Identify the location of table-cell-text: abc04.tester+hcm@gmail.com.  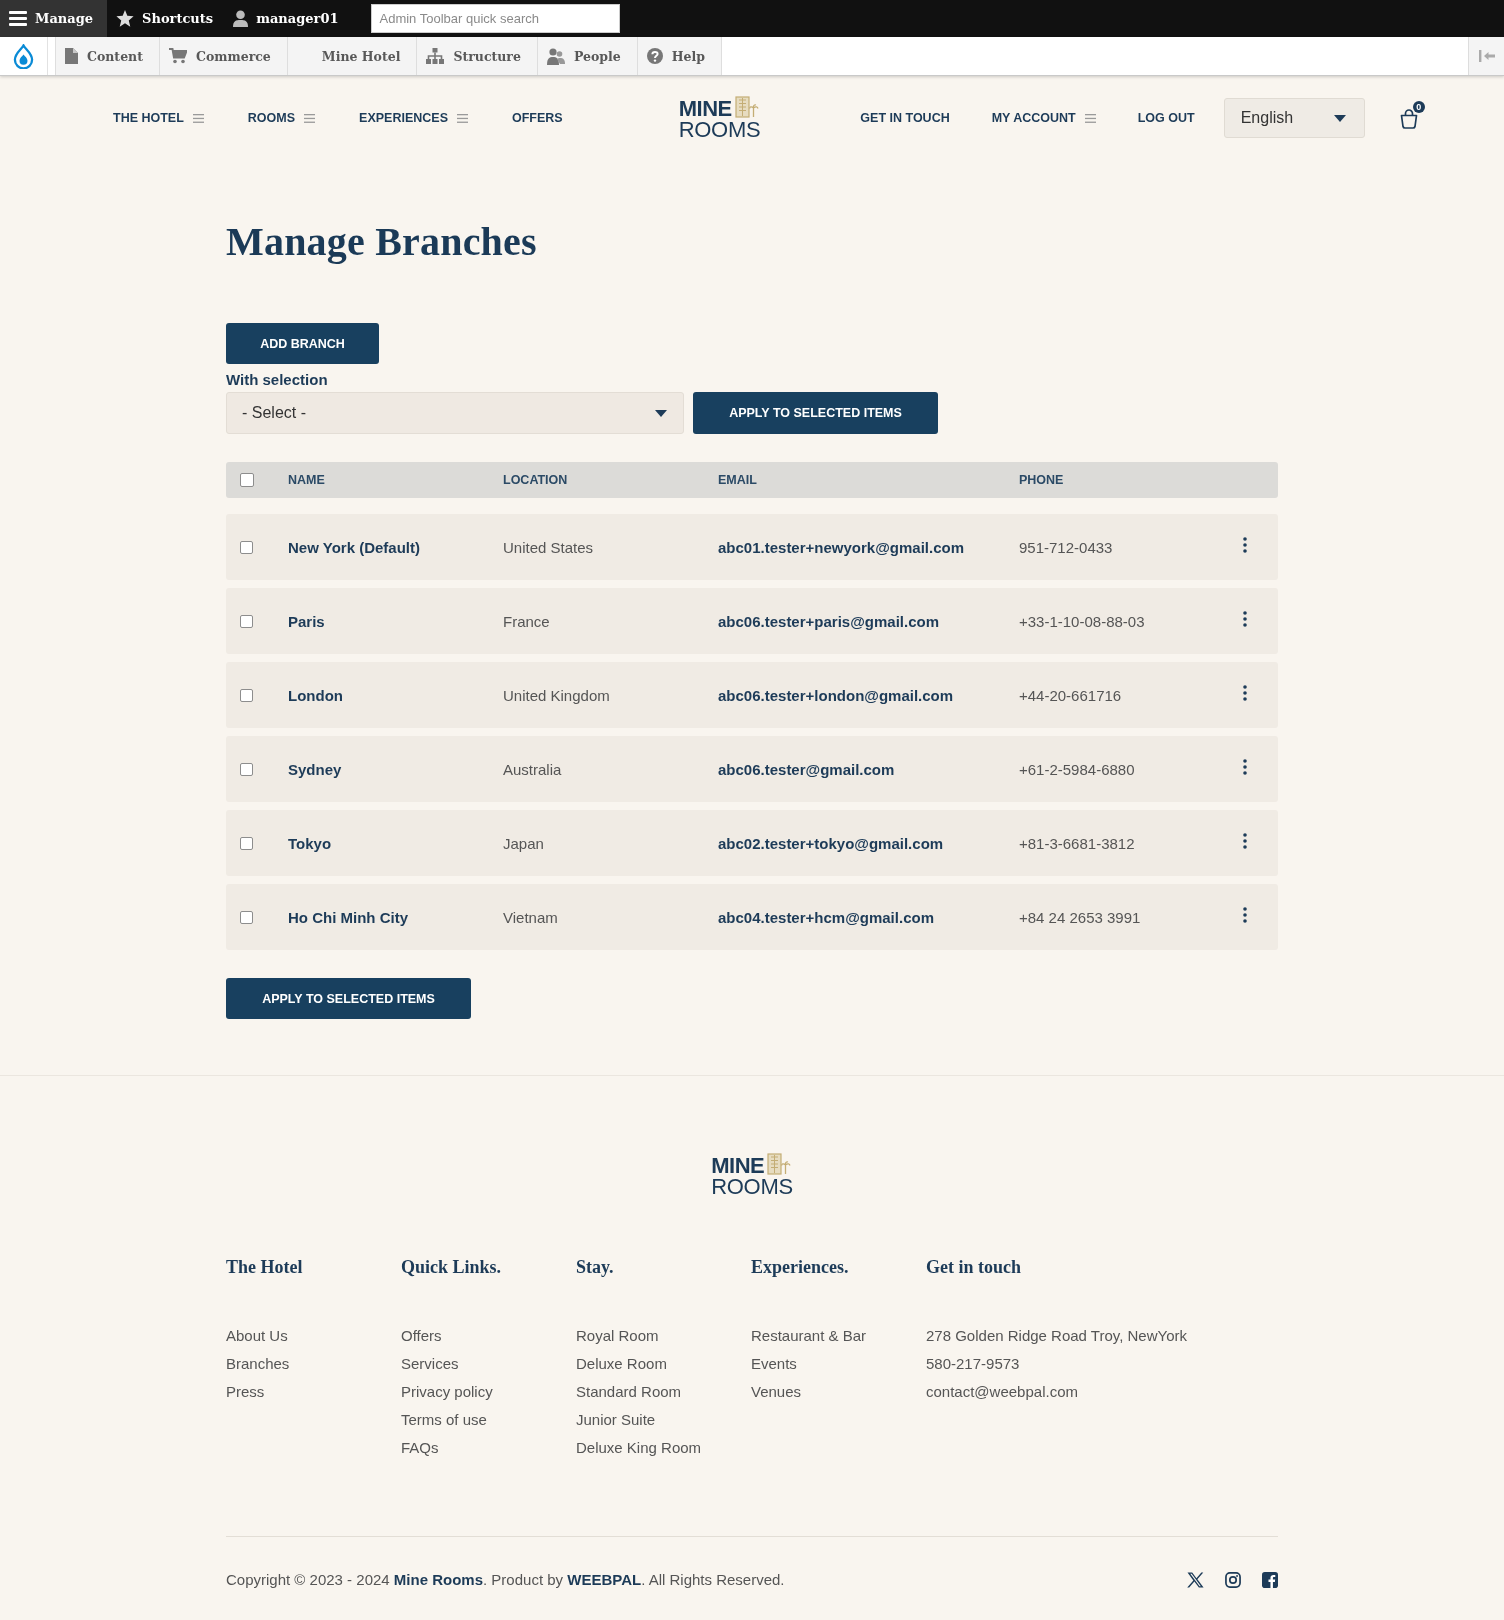
(826, 917).